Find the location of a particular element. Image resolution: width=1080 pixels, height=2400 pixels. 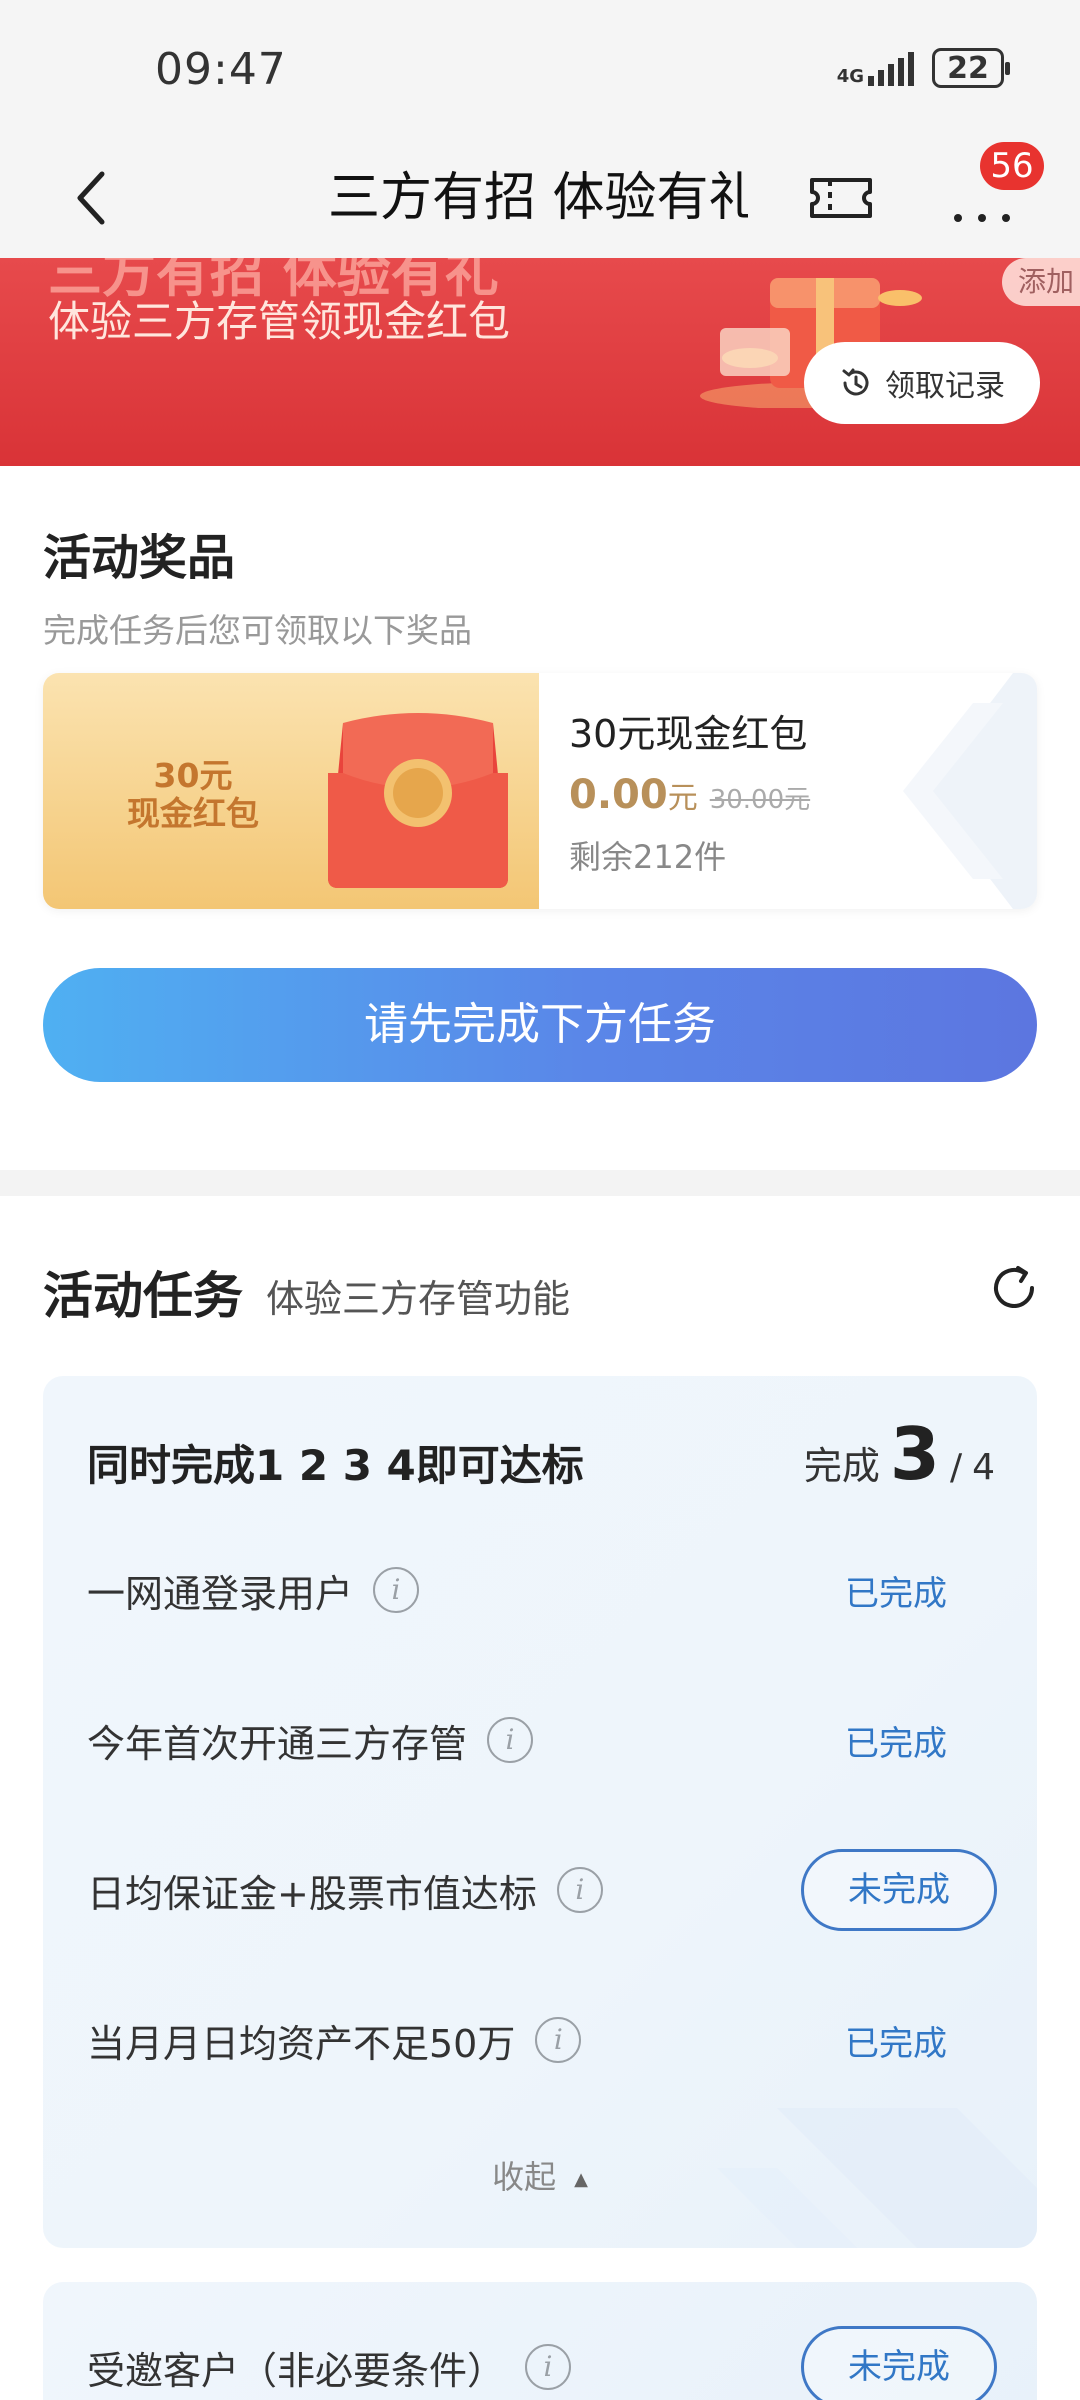

caret-up-icon: ▲ is located at coordinates (581, 2179).